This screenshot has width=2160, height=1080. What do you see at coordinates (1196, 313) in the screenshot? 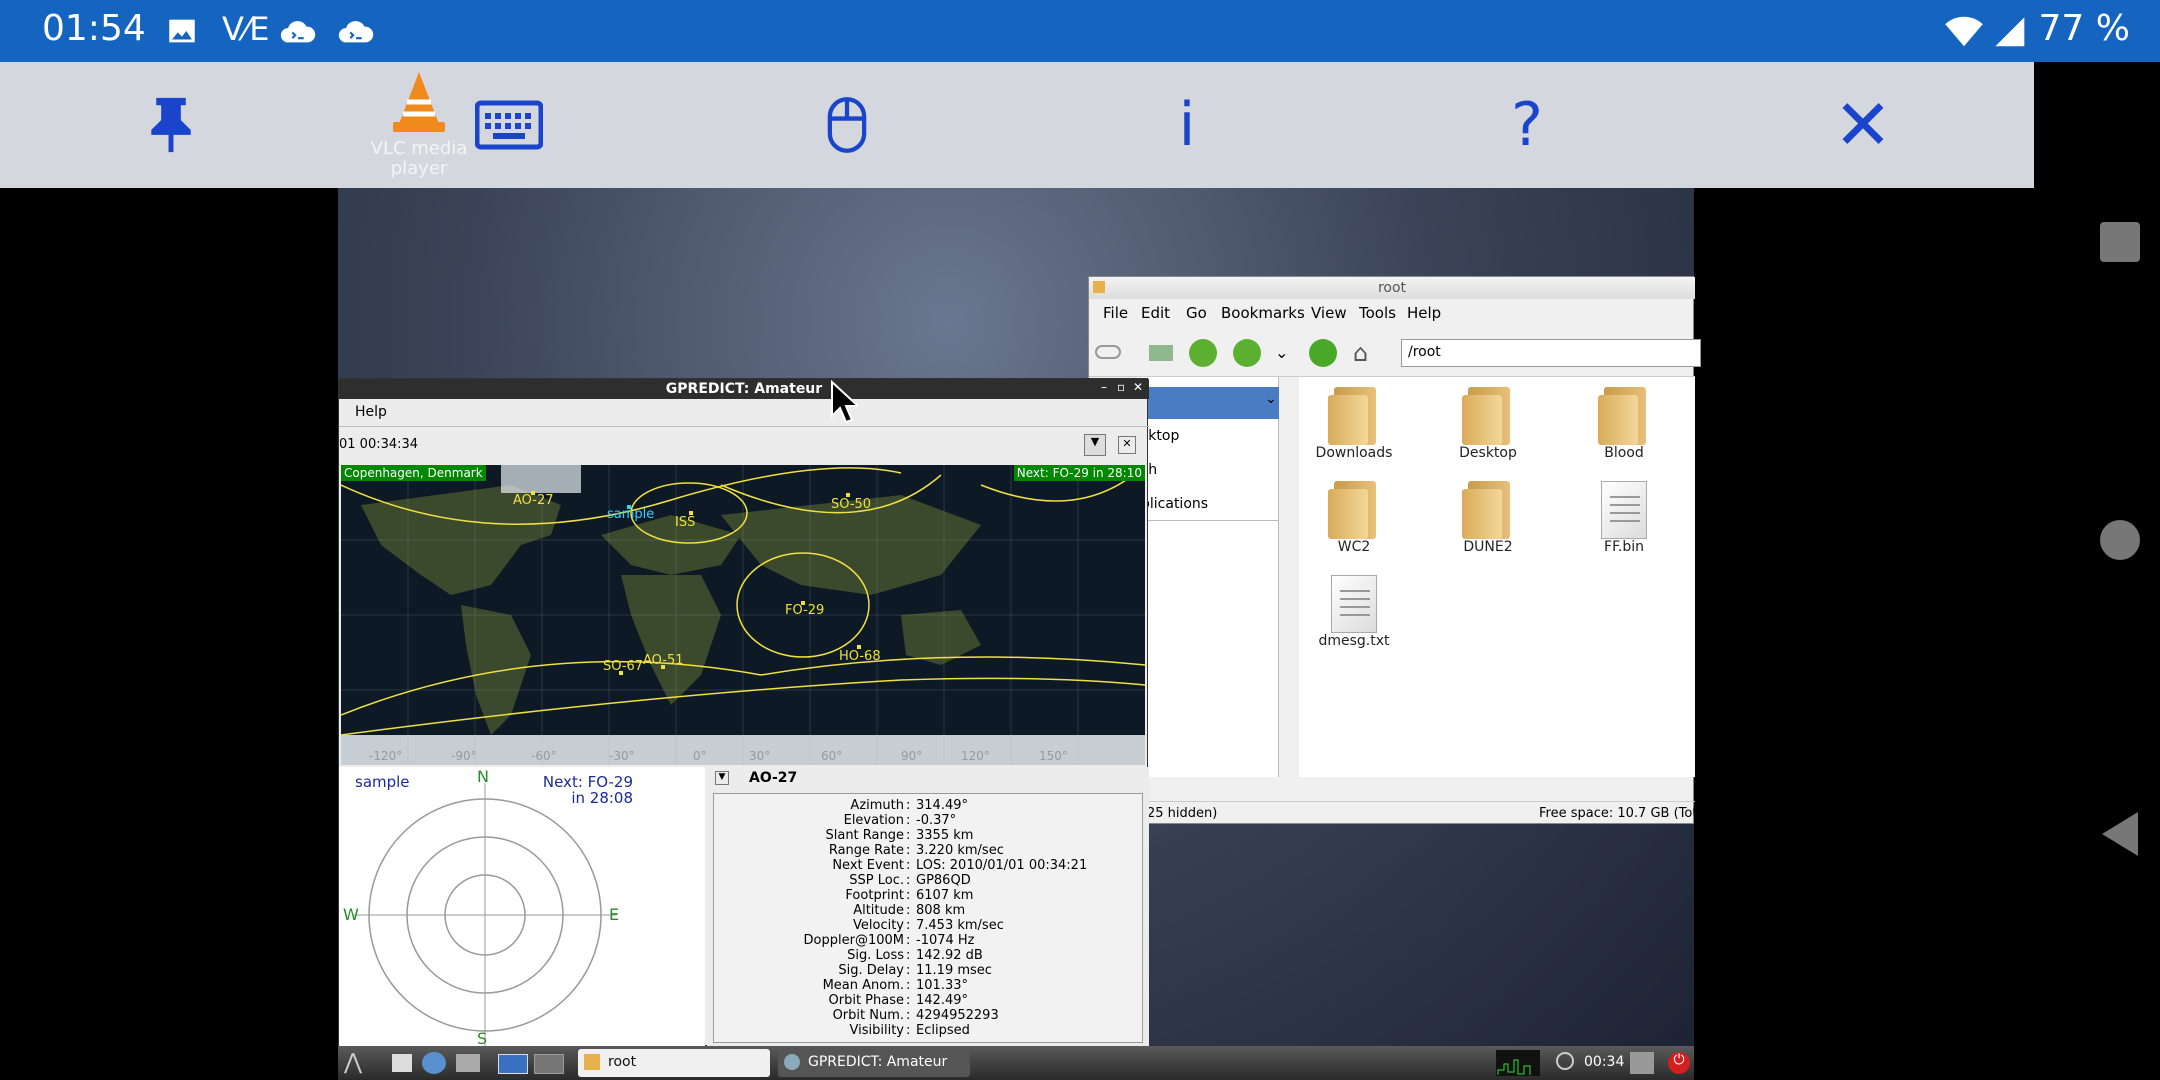
I see `menu-go: Go` at bounding box center [1196, 313].